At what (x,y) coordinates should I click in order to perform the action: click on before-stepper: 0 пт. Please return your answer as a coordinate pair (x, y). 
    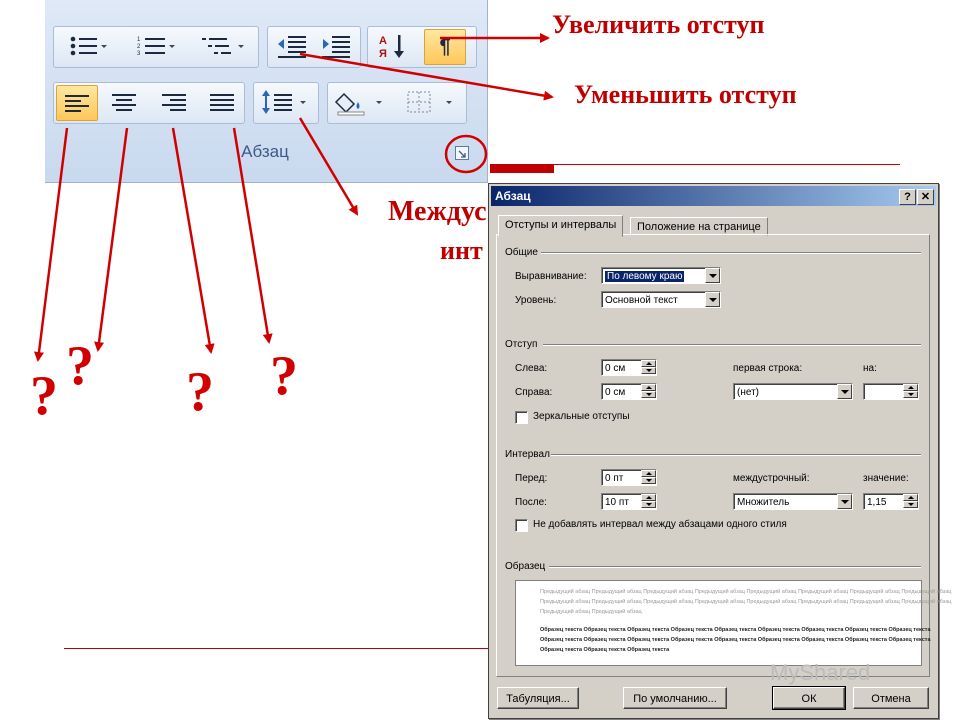
    Looking at the image, I should click on (629, 477).